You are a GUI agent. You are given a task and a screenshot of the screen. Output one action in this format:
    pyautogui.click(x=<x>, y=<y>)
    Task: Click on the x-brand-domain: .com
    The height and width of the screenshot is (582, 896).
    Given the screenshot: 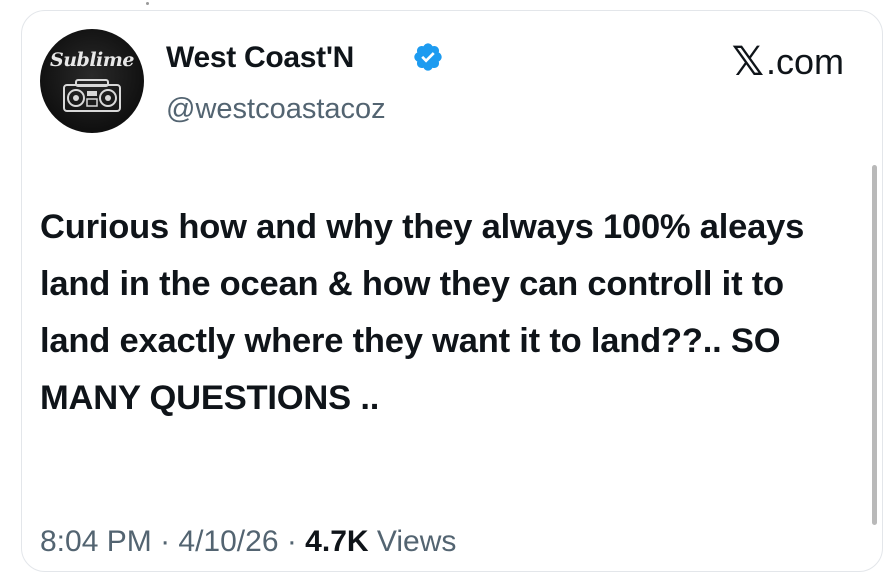 What is the action you would take?
    pyautogui.click(x=804, y=61)
    